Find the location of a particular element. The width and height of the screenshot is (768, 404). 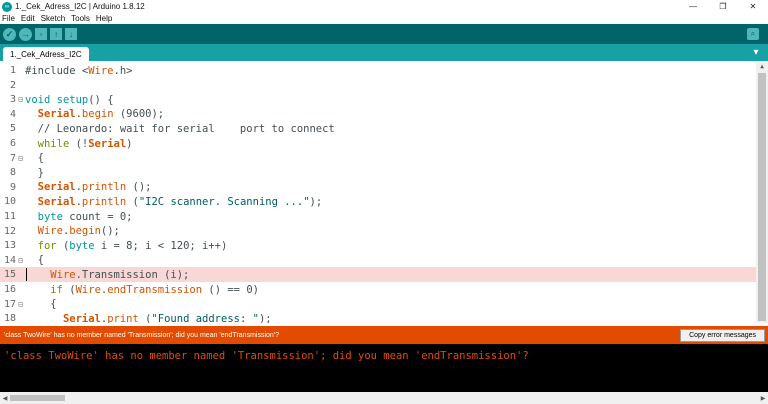

code-token: .Transmission (i); is located at coordinates (132, 274).